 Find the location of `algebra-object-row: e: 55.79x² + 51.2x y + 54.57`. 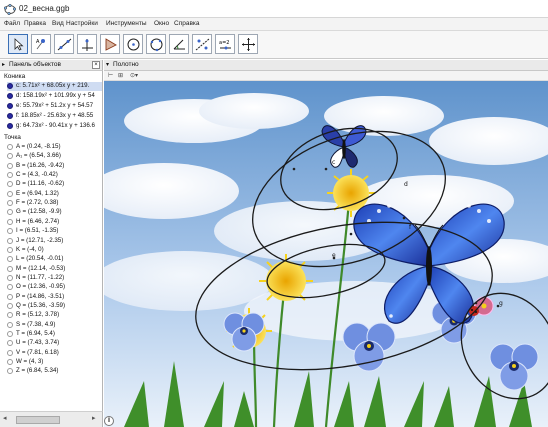

algebra-object-row: e: 55.79x² + 51.2x y + 54.57 is located at coordinates (54, 106).